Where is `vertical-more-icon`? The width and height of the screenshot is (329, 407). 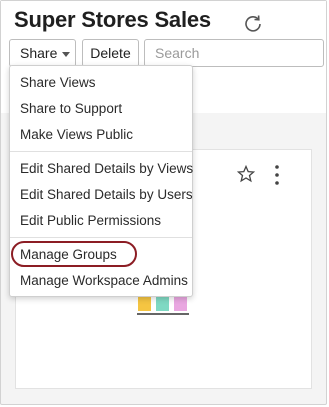
vertical-more-icon is located at coordinates (277, 175).